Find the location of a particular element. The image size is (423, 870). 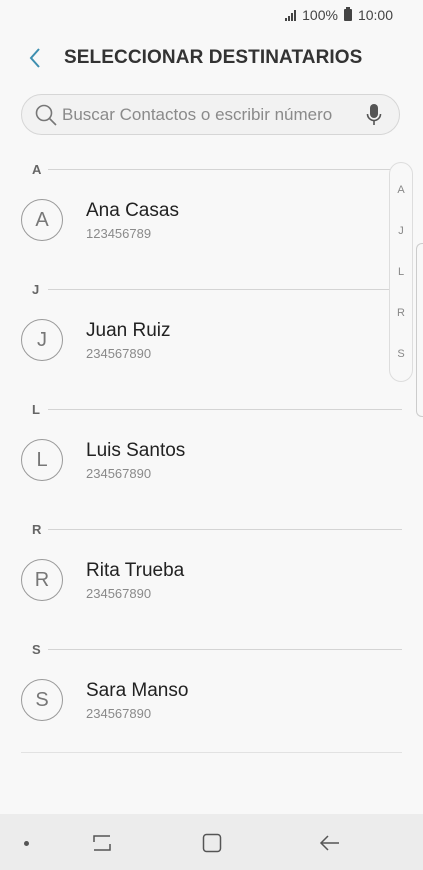

status-bar: 100% 10:00 is located at coordinates (211, 15).